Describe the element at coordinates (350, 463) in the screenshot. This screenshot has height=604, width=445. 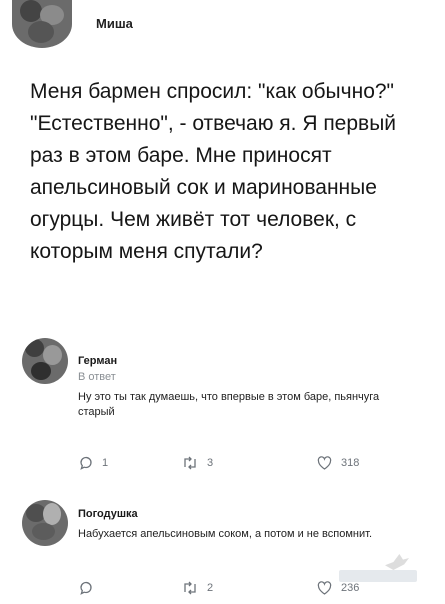
I see `like-count: 318` at that location.